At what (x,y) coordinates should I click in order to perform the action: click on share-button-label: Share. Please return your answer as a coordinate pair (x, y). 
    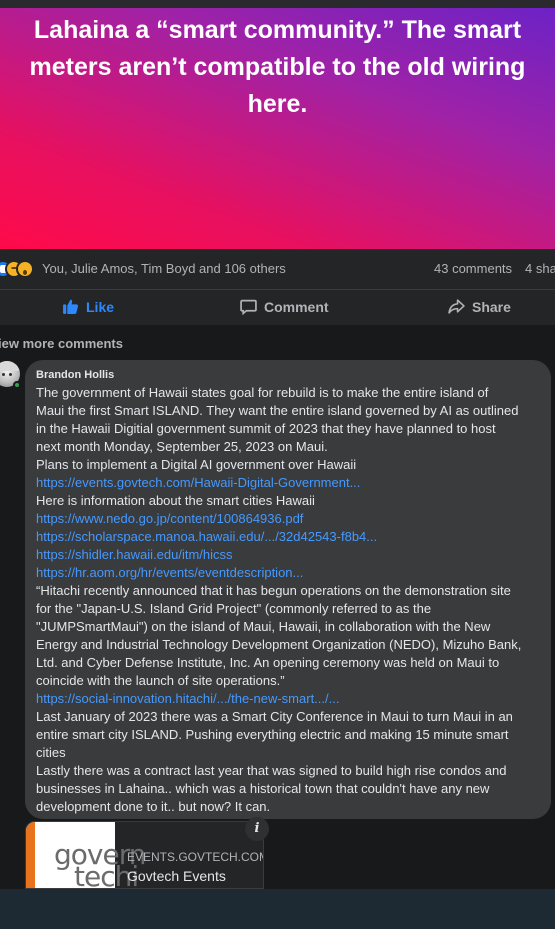
    Looking at the image, I should click on (491, 306).